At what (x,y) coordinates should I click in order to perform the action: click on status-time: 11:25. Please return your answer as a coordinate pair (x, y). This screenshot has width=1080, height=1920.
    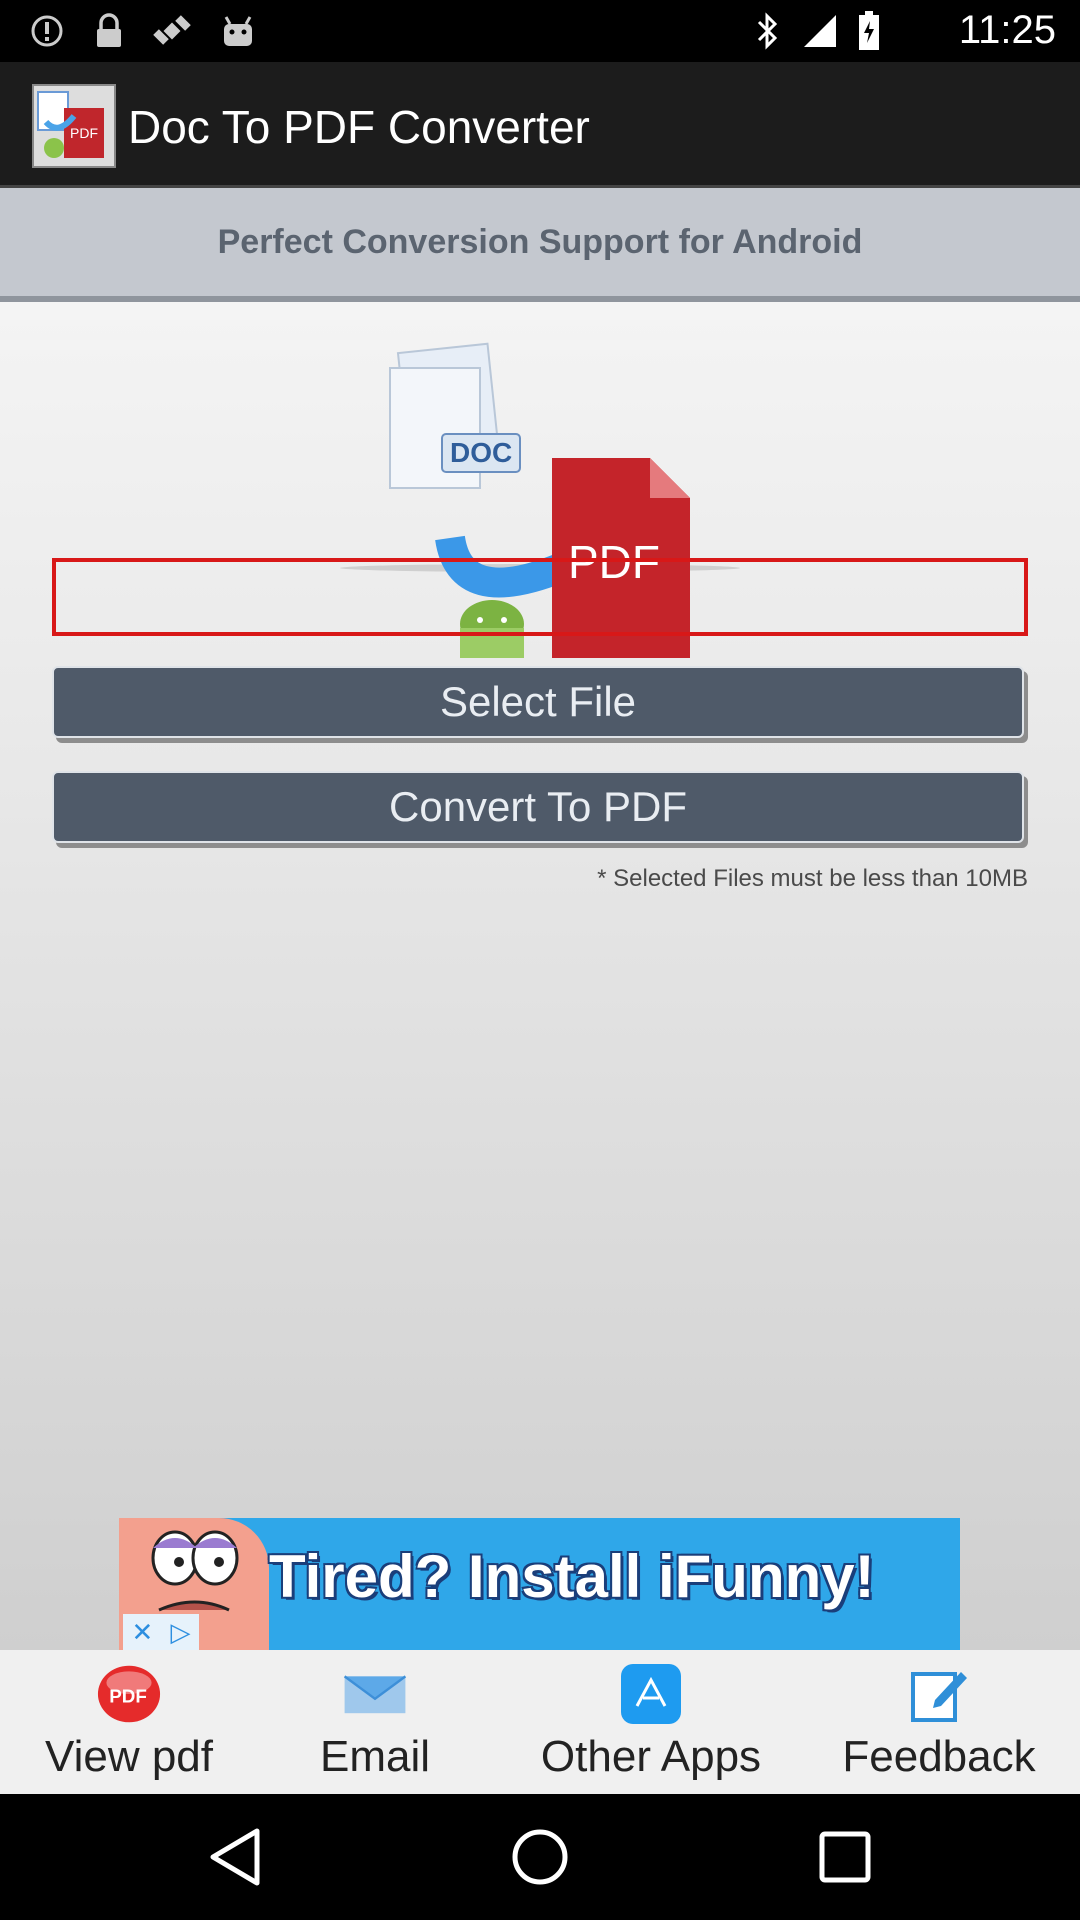
    Looking at the image, I should click on (1007, 30).